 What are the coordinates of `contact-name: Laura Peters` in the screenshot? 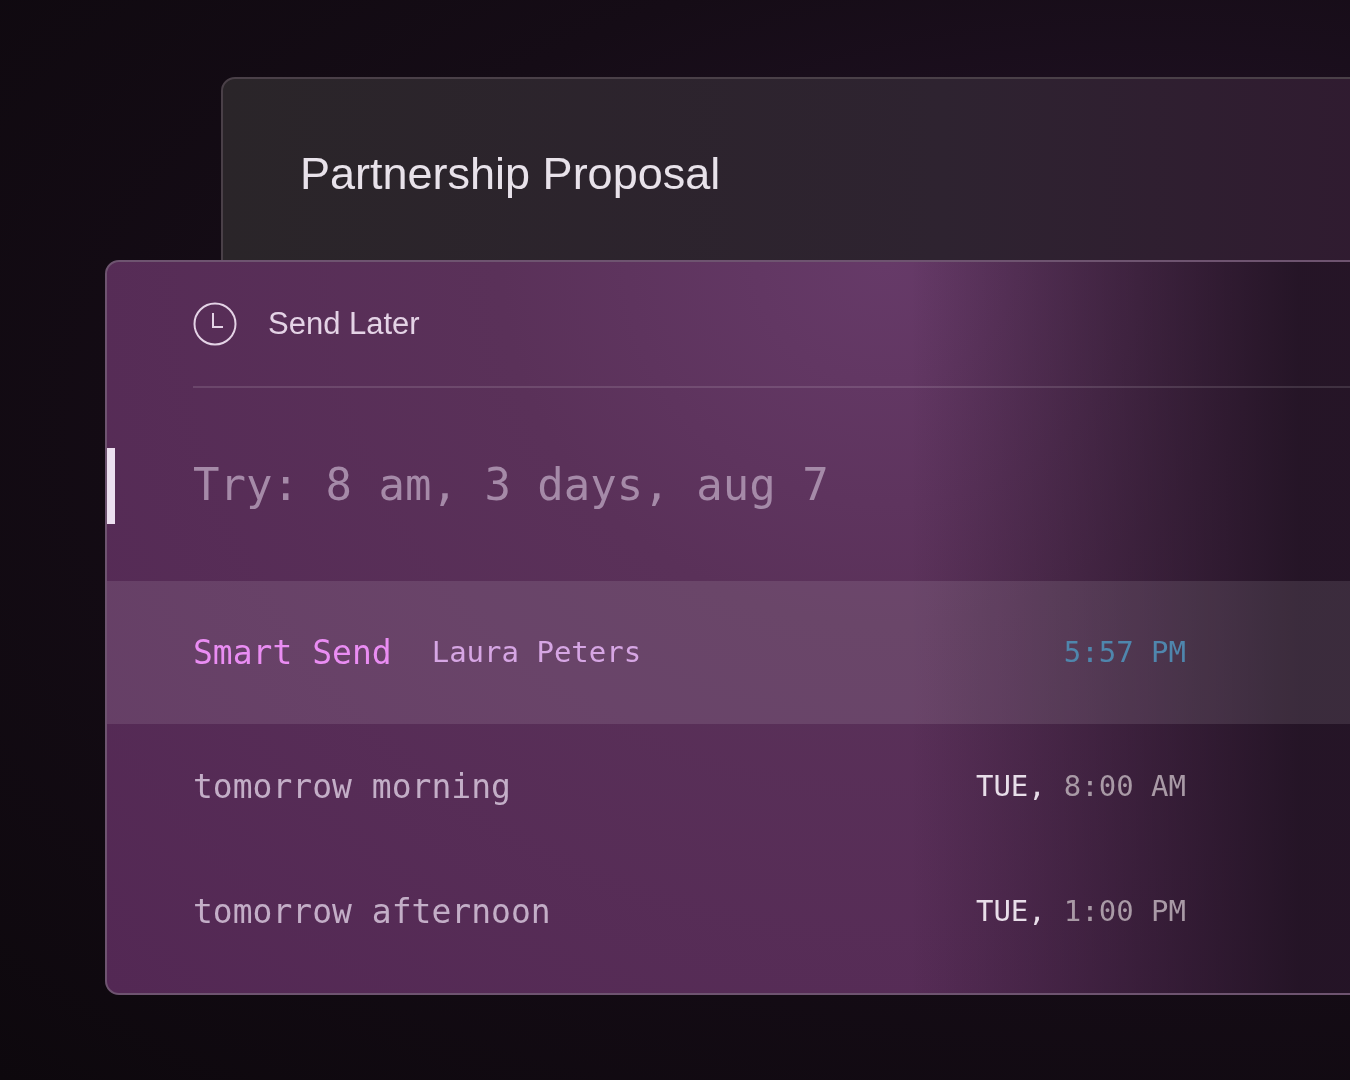 It's located at (536, 652).